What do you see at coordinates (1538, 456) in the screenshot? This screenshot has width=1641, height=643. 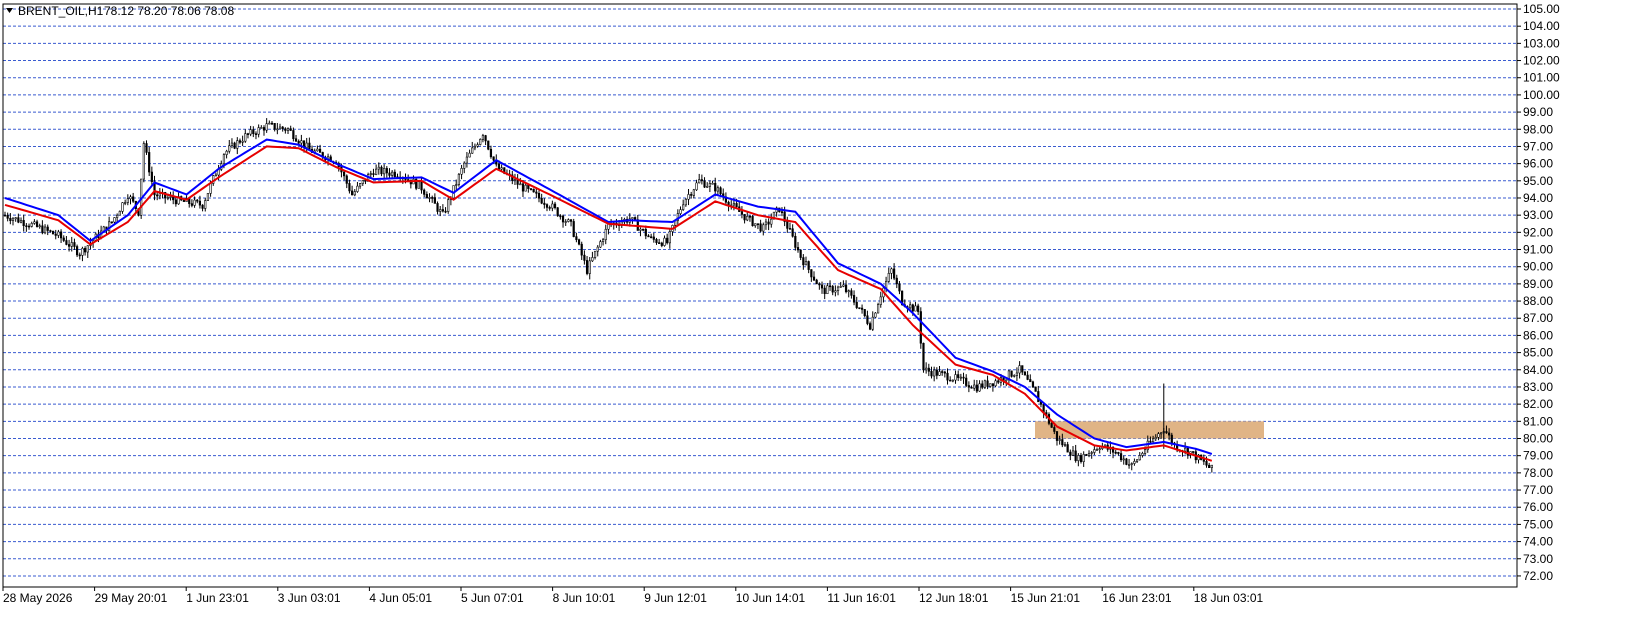 I see `price-label: 79.00` at bounding box center [1538, 456].